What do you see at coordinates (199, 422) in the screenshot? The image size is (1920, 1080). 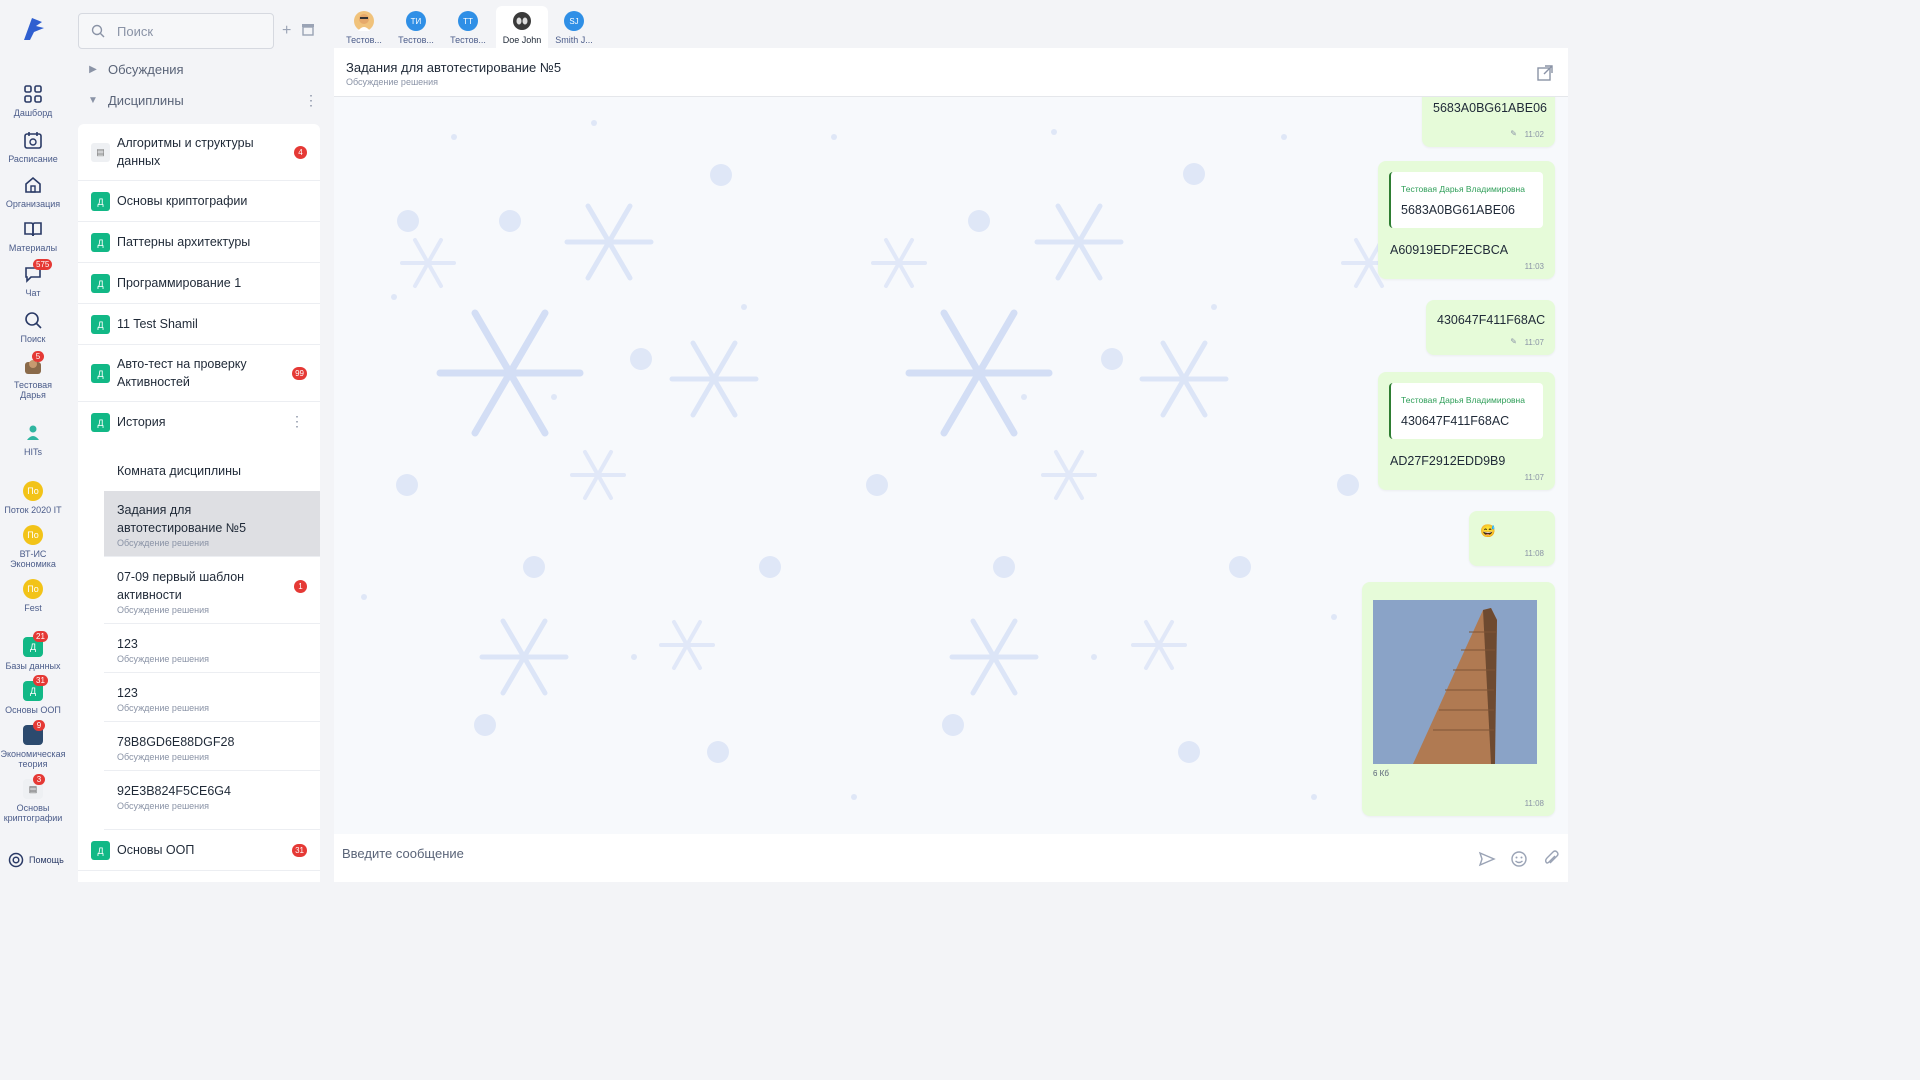 I see `list-item-history: Д История ⋮` at bounding box center [199, 422].